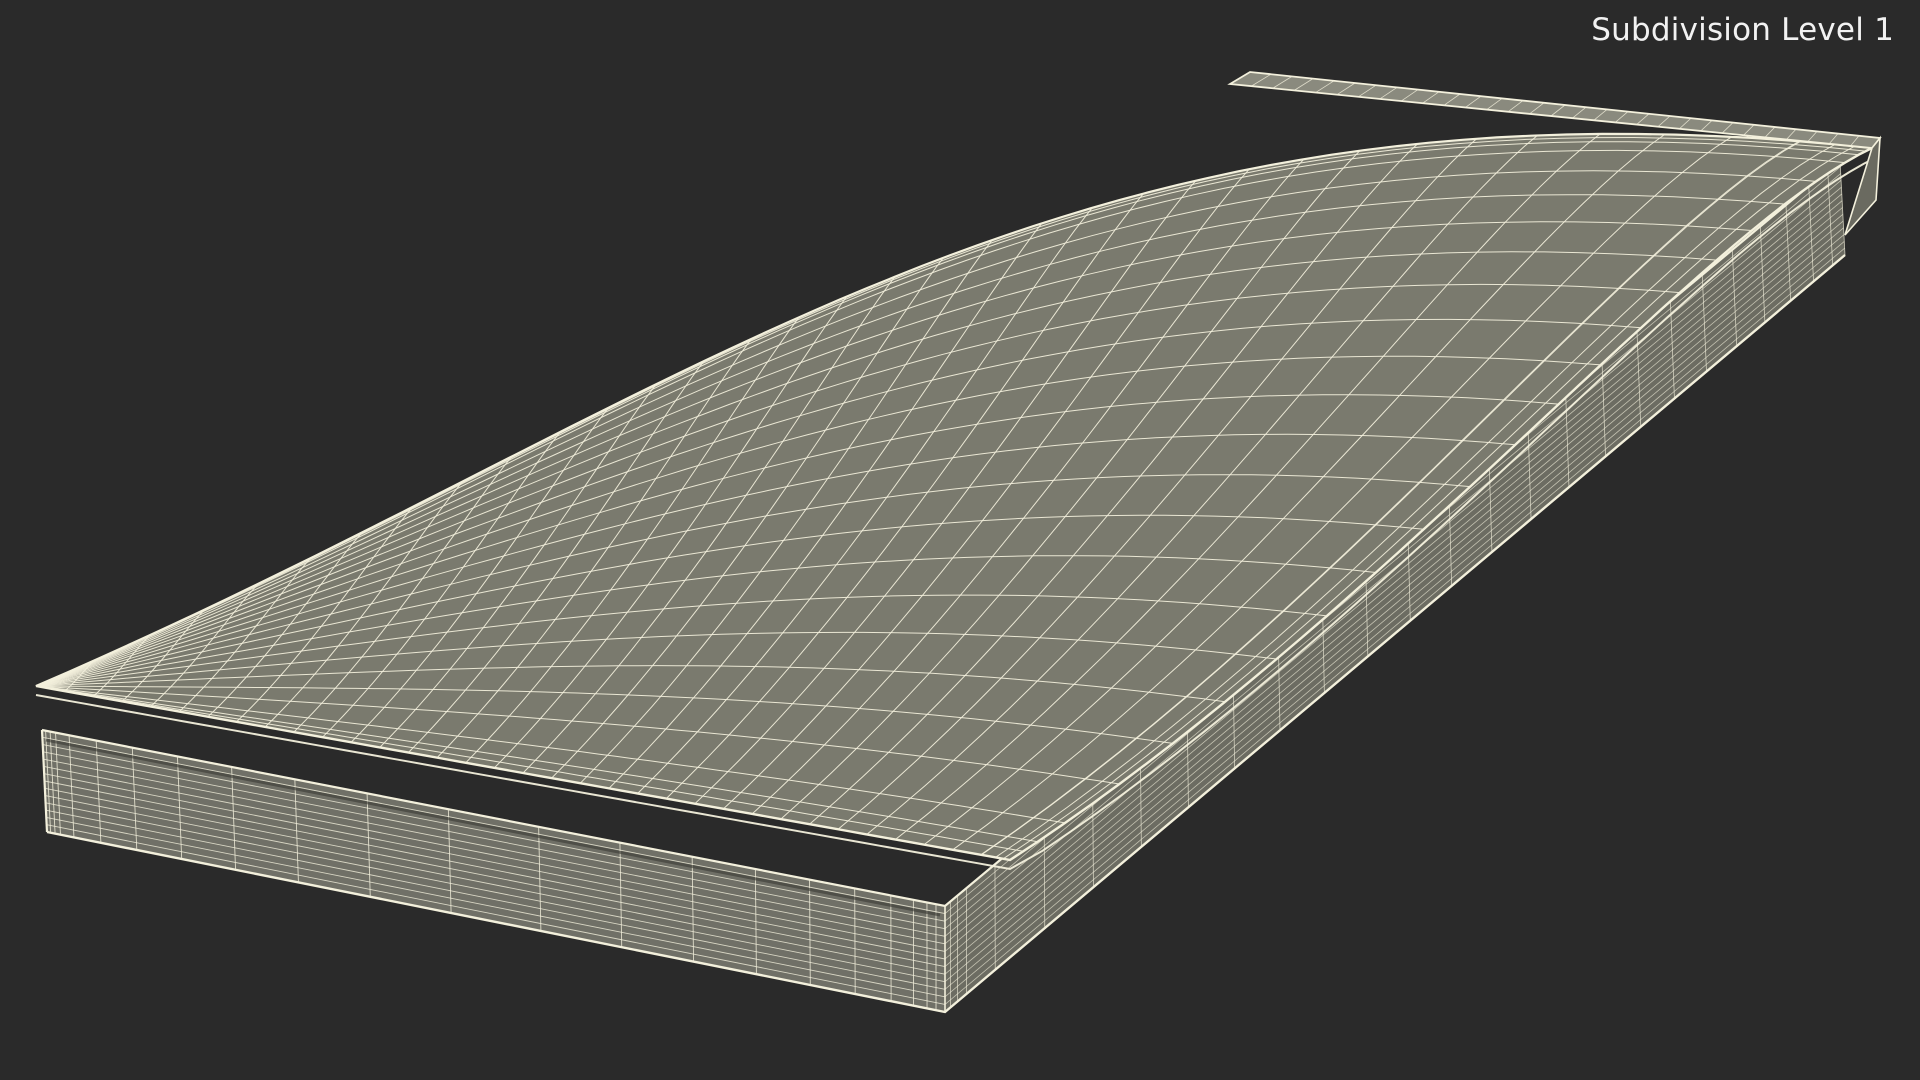 This screenshot has height=1080, width=1920. What do you see at coordinates (1742, 30) in the screenshot?
I see `subdivision-level-label: Subdivision Level 1` at bounding box center [1742, 30].